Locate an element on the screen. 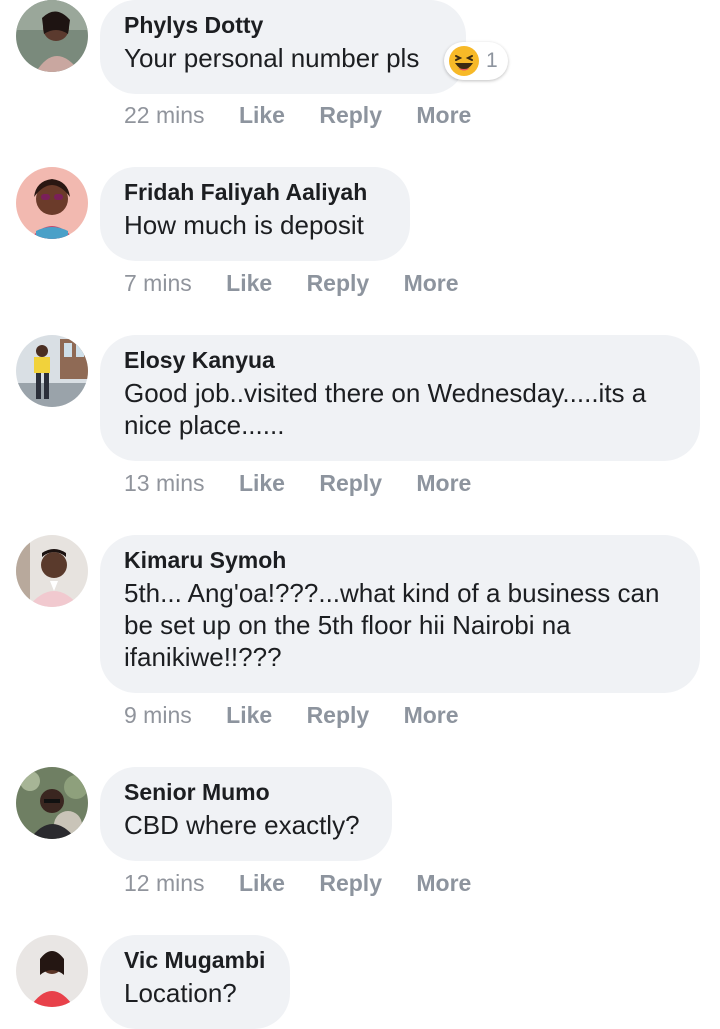 Image resolution: width=720 pixels, height=1029 pixels. comment-bubble: Senior Mumo CBD where exactly? is located at coordinates (246, 814).